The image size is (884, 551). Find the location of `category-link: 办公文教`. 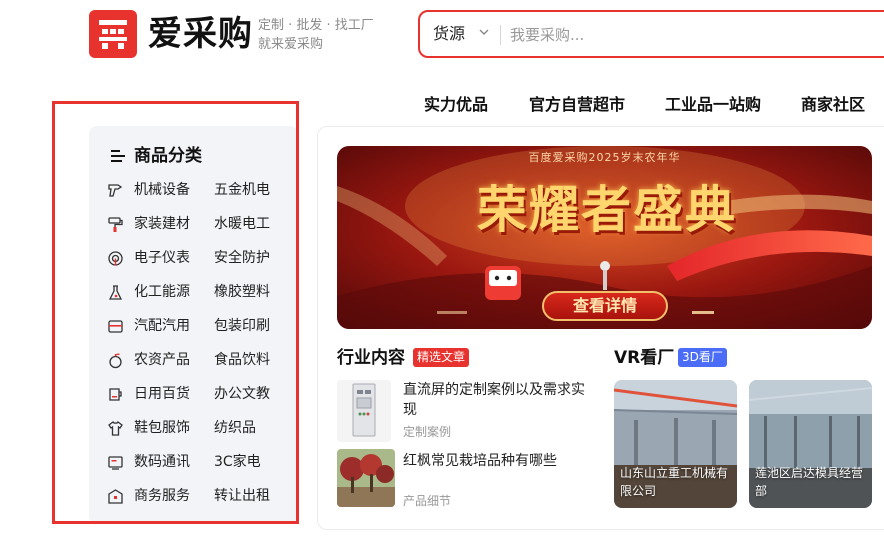

category-link: 办公文教 is located at coordinates (242, 394).